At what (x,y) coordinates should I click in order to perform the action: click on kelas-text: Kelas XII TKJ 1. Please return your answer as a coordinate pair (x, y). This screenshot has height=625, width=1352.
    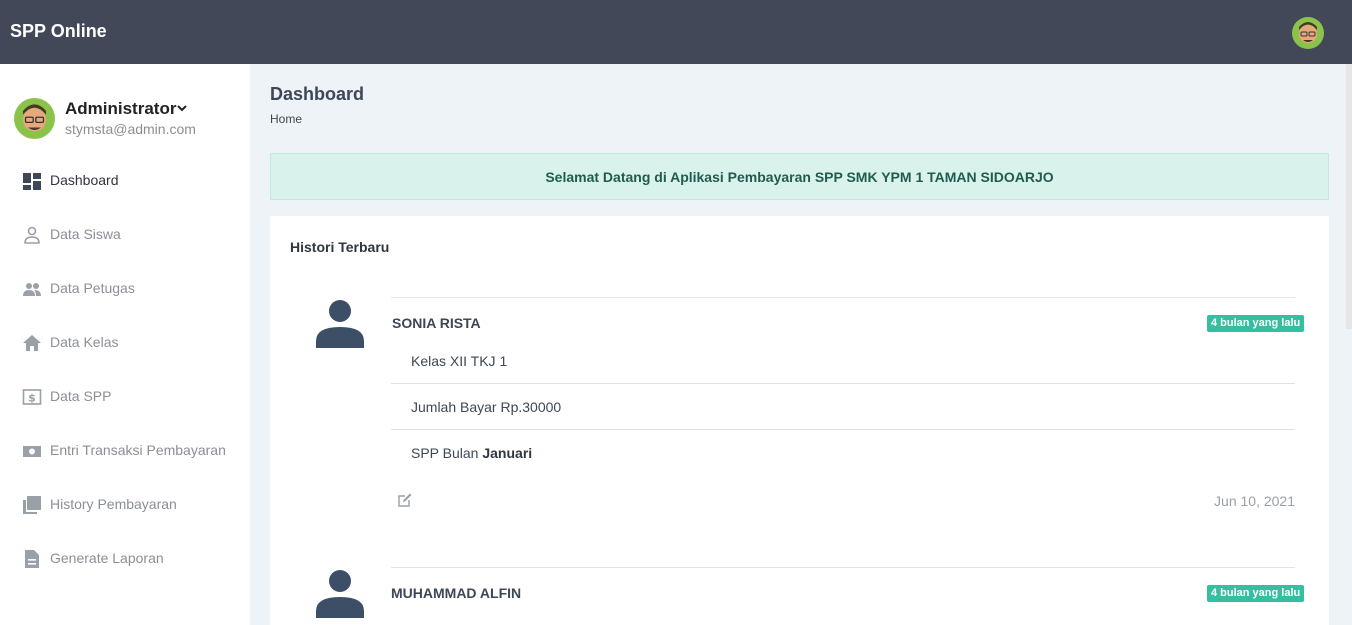
    Looking at the image, I should click on (459, 361).